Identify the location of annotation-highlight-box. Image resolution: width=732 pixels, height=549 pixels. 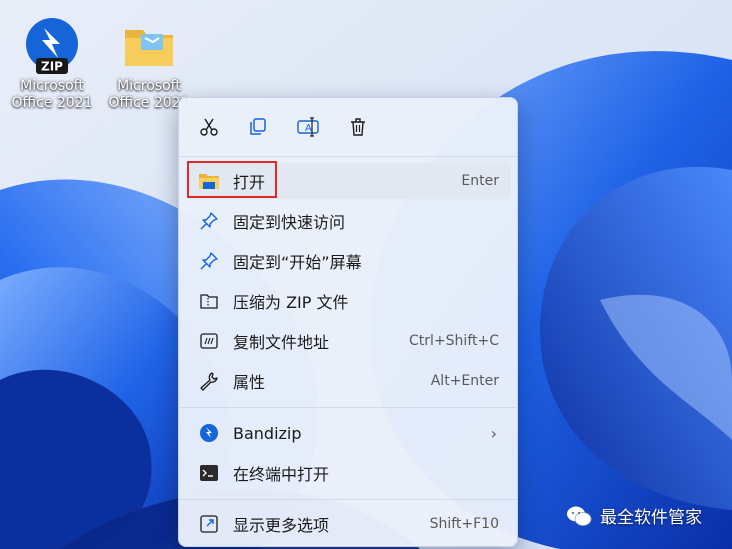
(232, 179).